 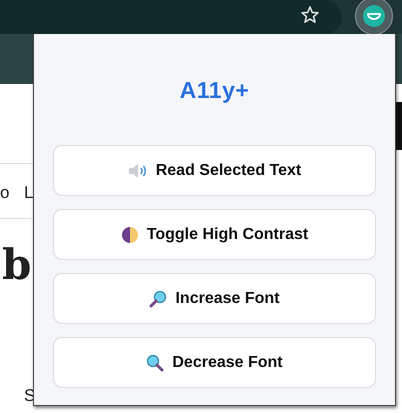 I want to click on popup-title: A11y+, so click(x=214, y=90).